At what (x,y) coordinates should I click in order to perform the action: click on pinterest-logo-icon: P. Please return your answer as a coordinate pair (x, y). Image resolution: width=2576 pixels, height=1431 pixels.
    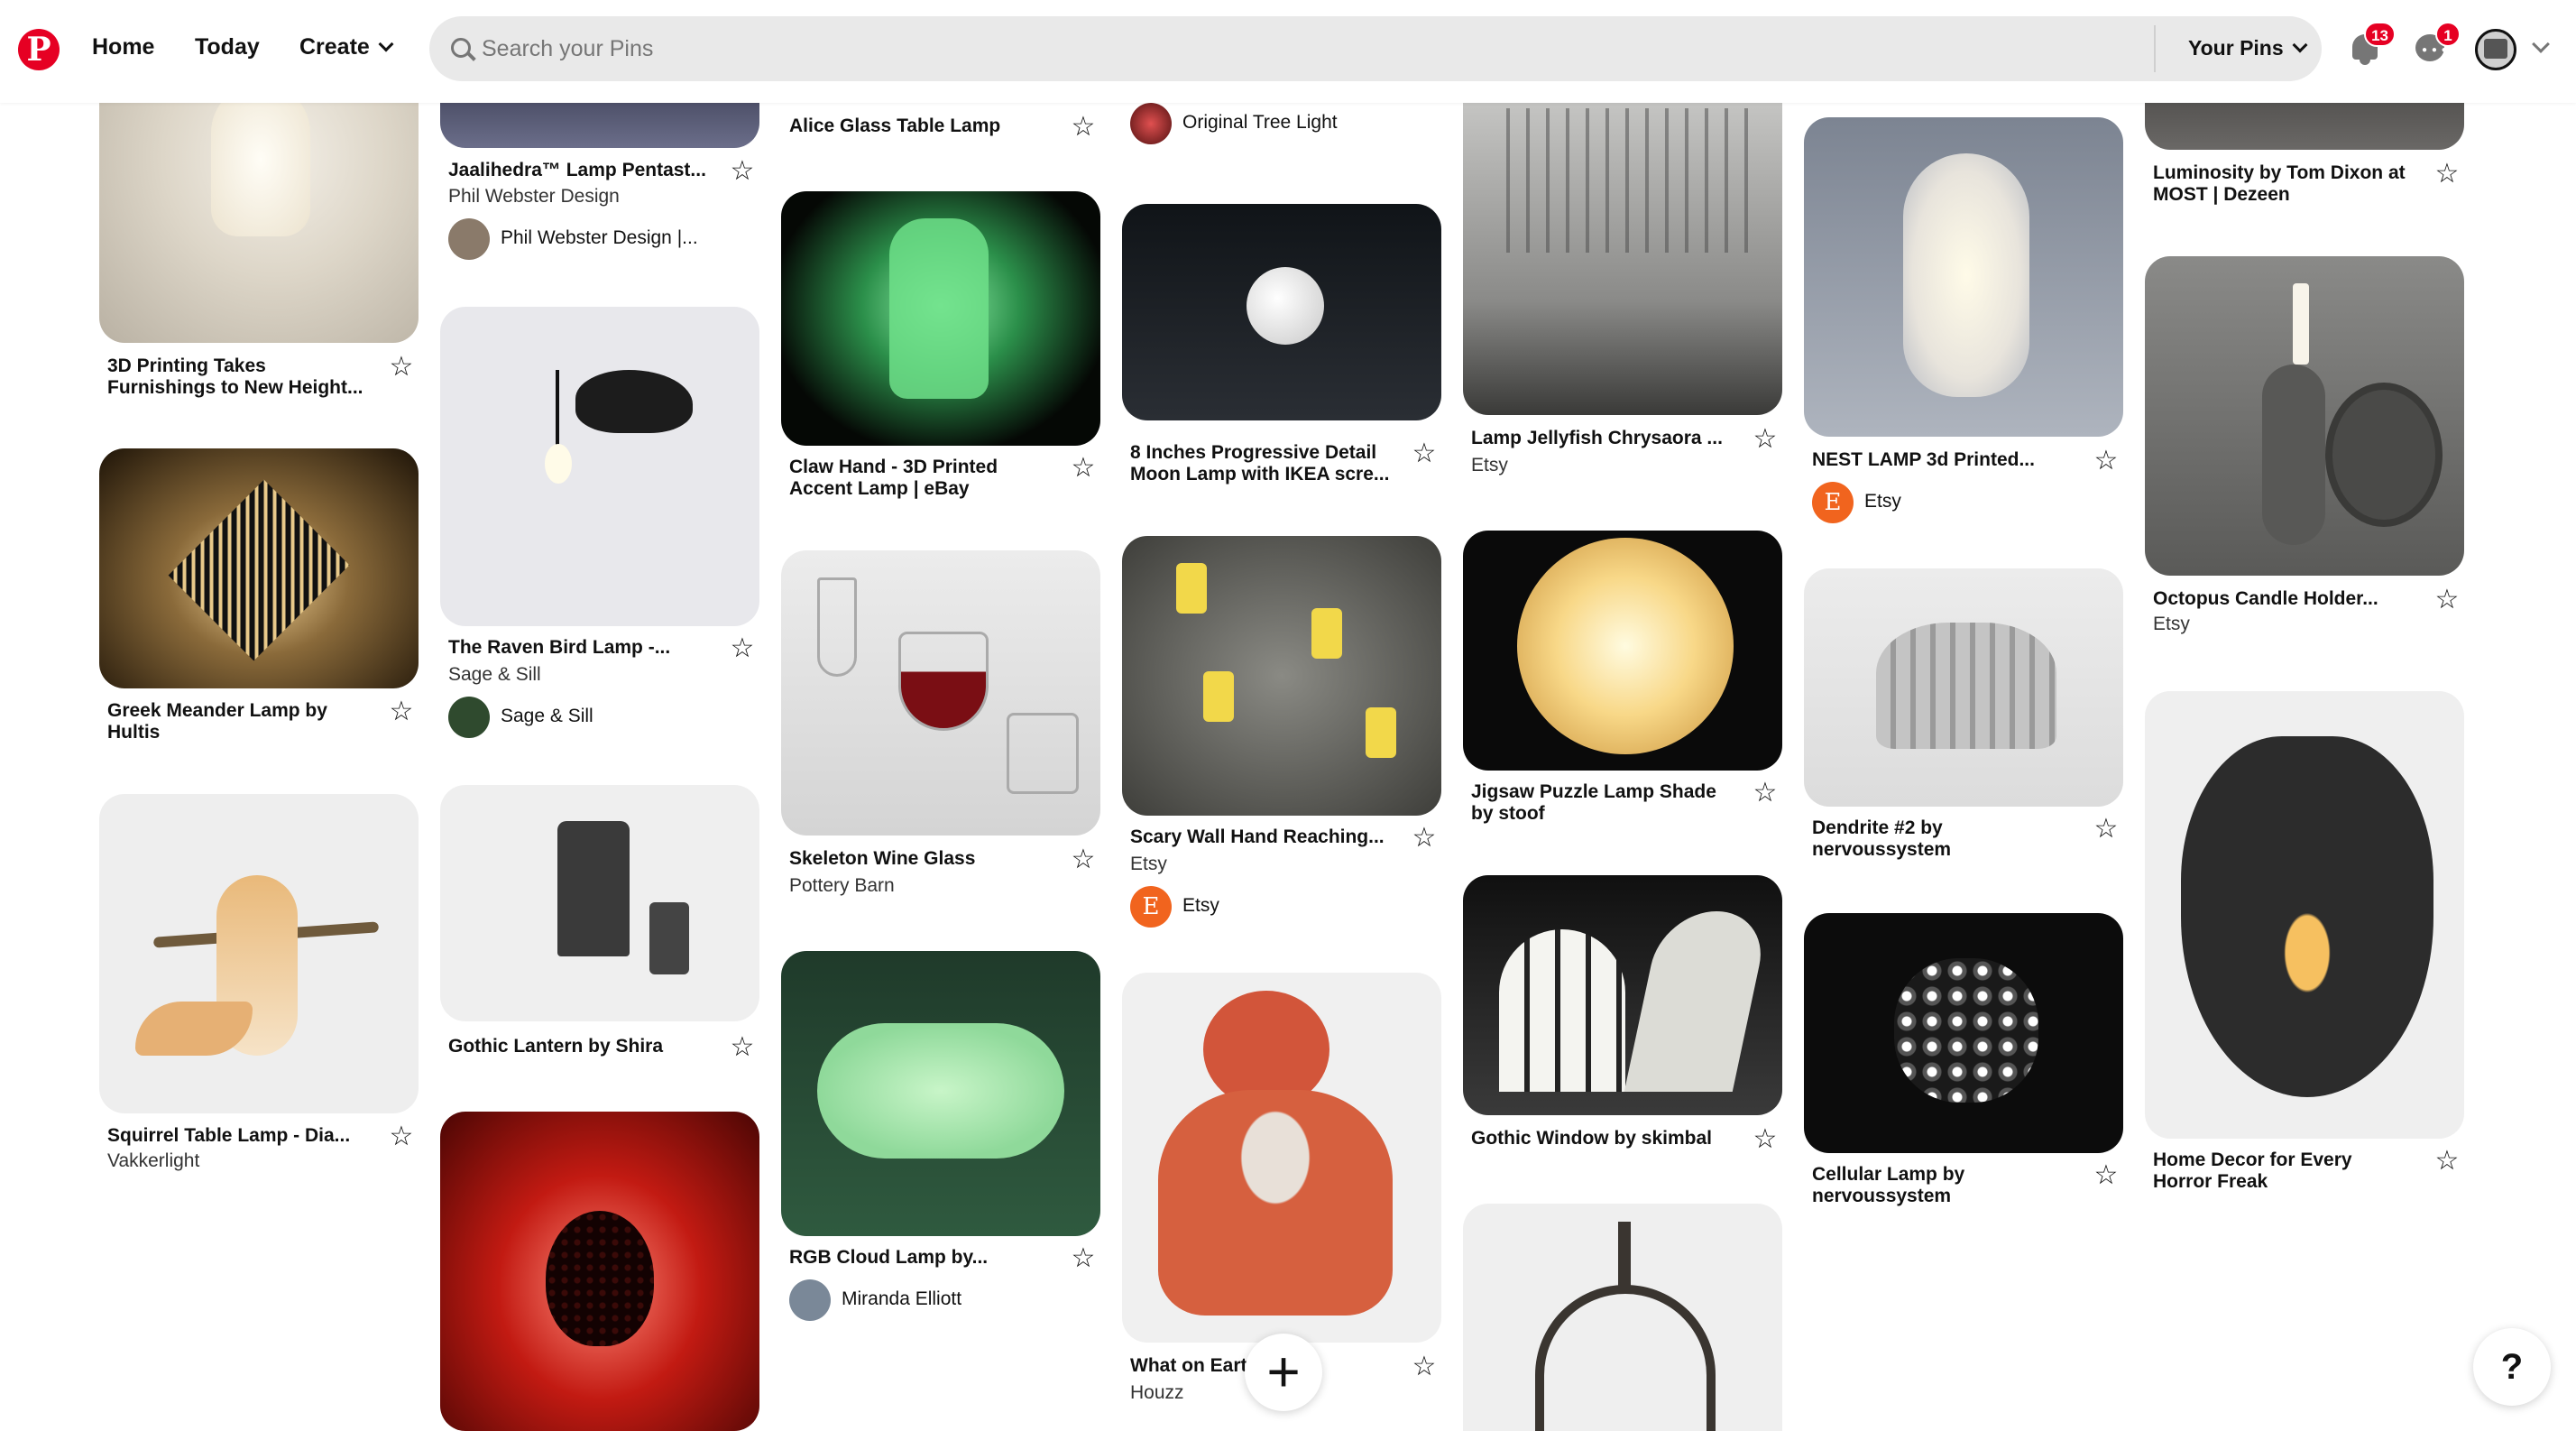
    Looking at the image, I should click on (39, 50).